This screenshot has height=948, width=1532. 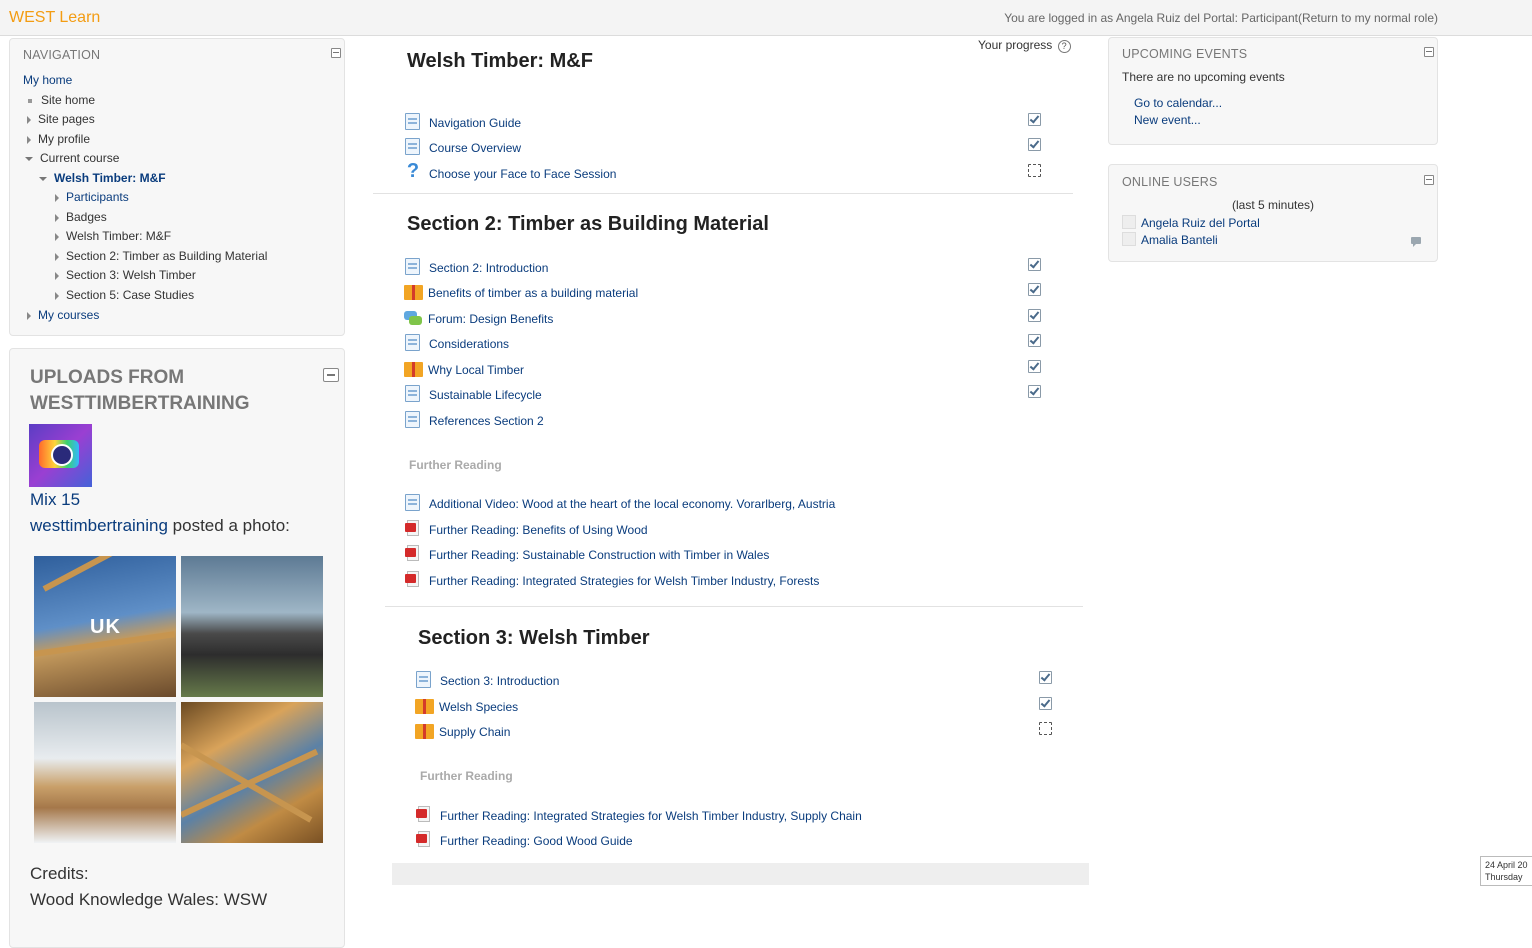 What do you see at coordinates (500, 61) in the screenshot?
I see `section-title: Welsh Timber: M&F` at bounding box center [500, 61].